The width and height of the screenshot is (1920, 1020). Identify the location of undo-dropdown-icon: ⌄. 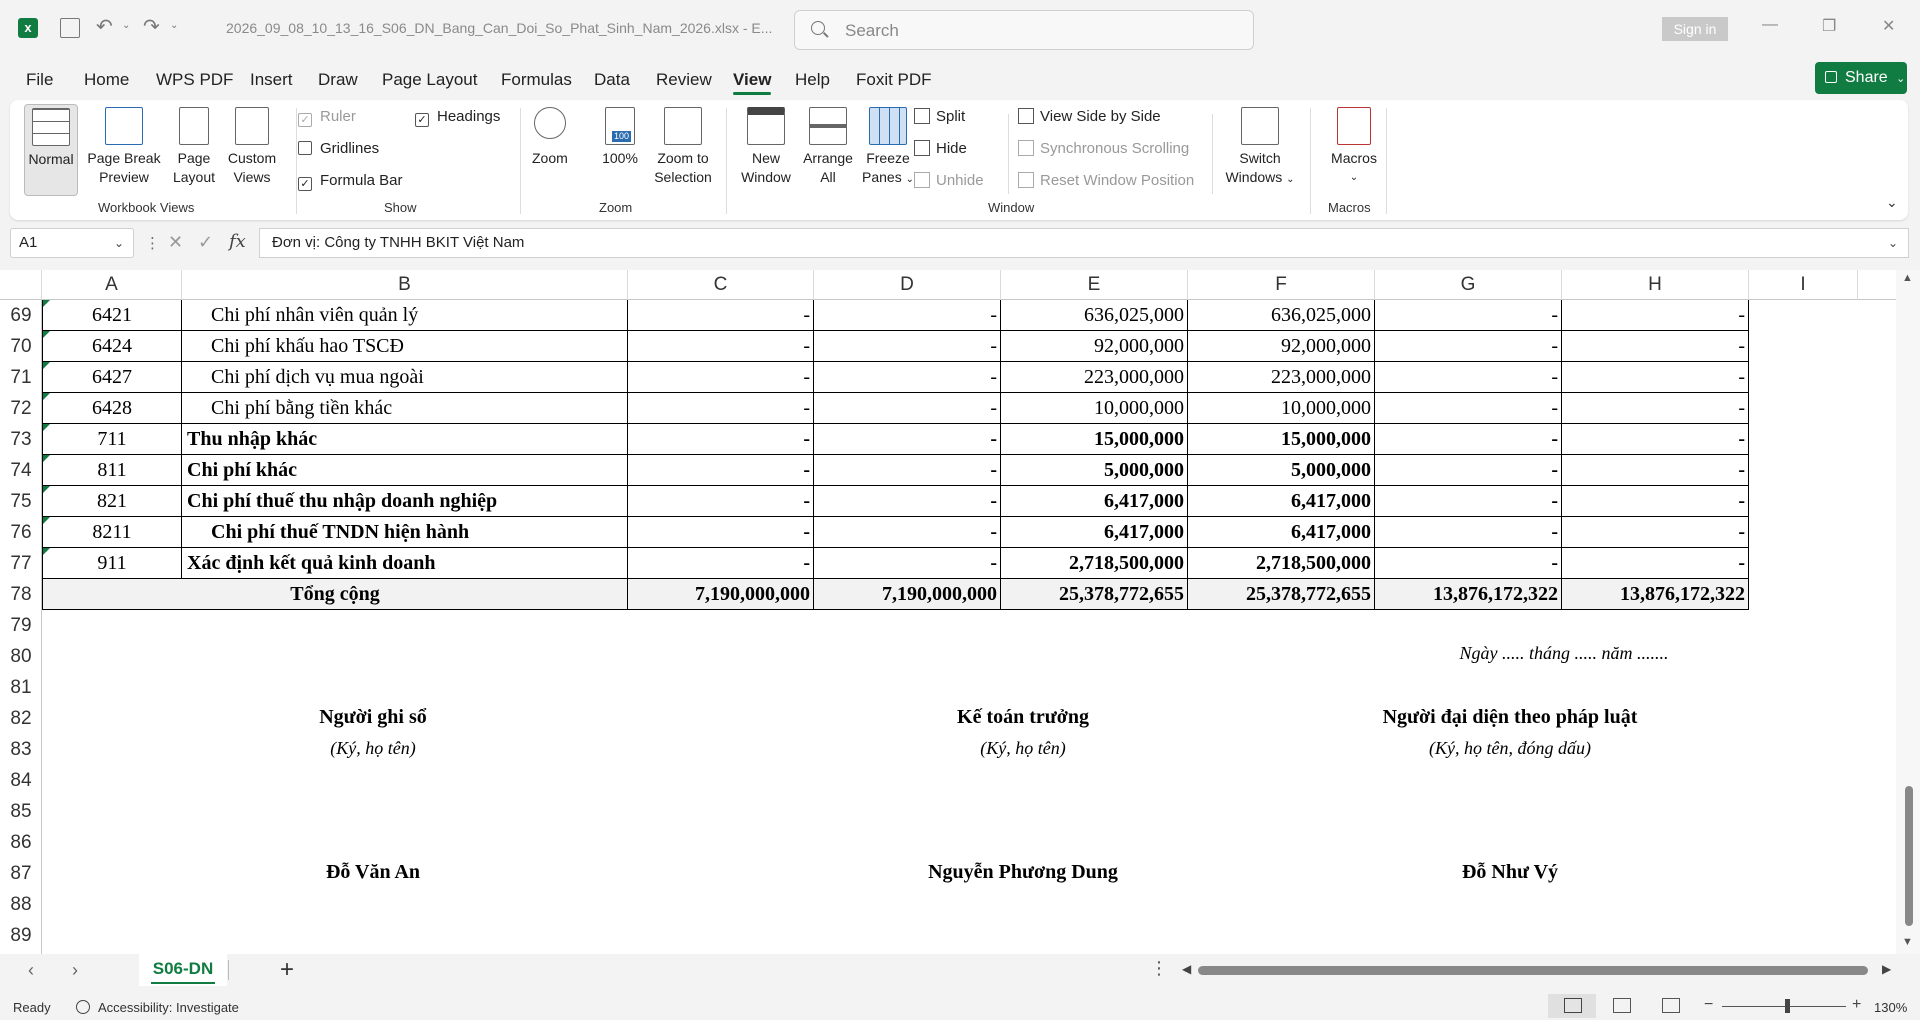
(126, 25).